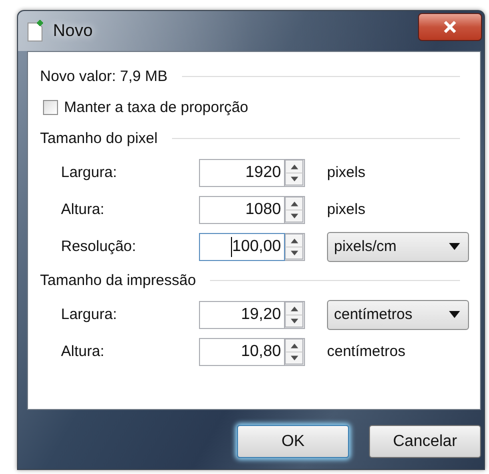 The height and width of the screenshot is (474, 489). I want to click on unit-dropdown: pixels/cm, so click(398, 247).